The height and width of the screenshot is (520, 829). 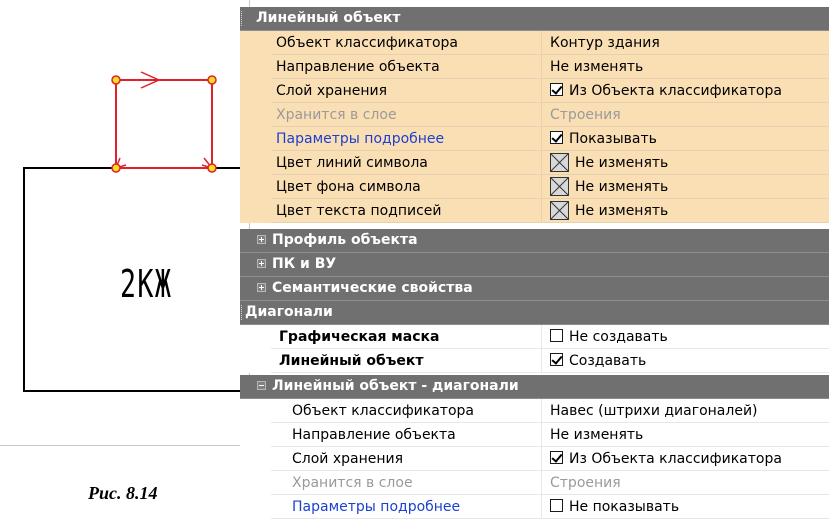 I want to click on section-title: Линейный объект - диагонали, so click(x=395, y=386).